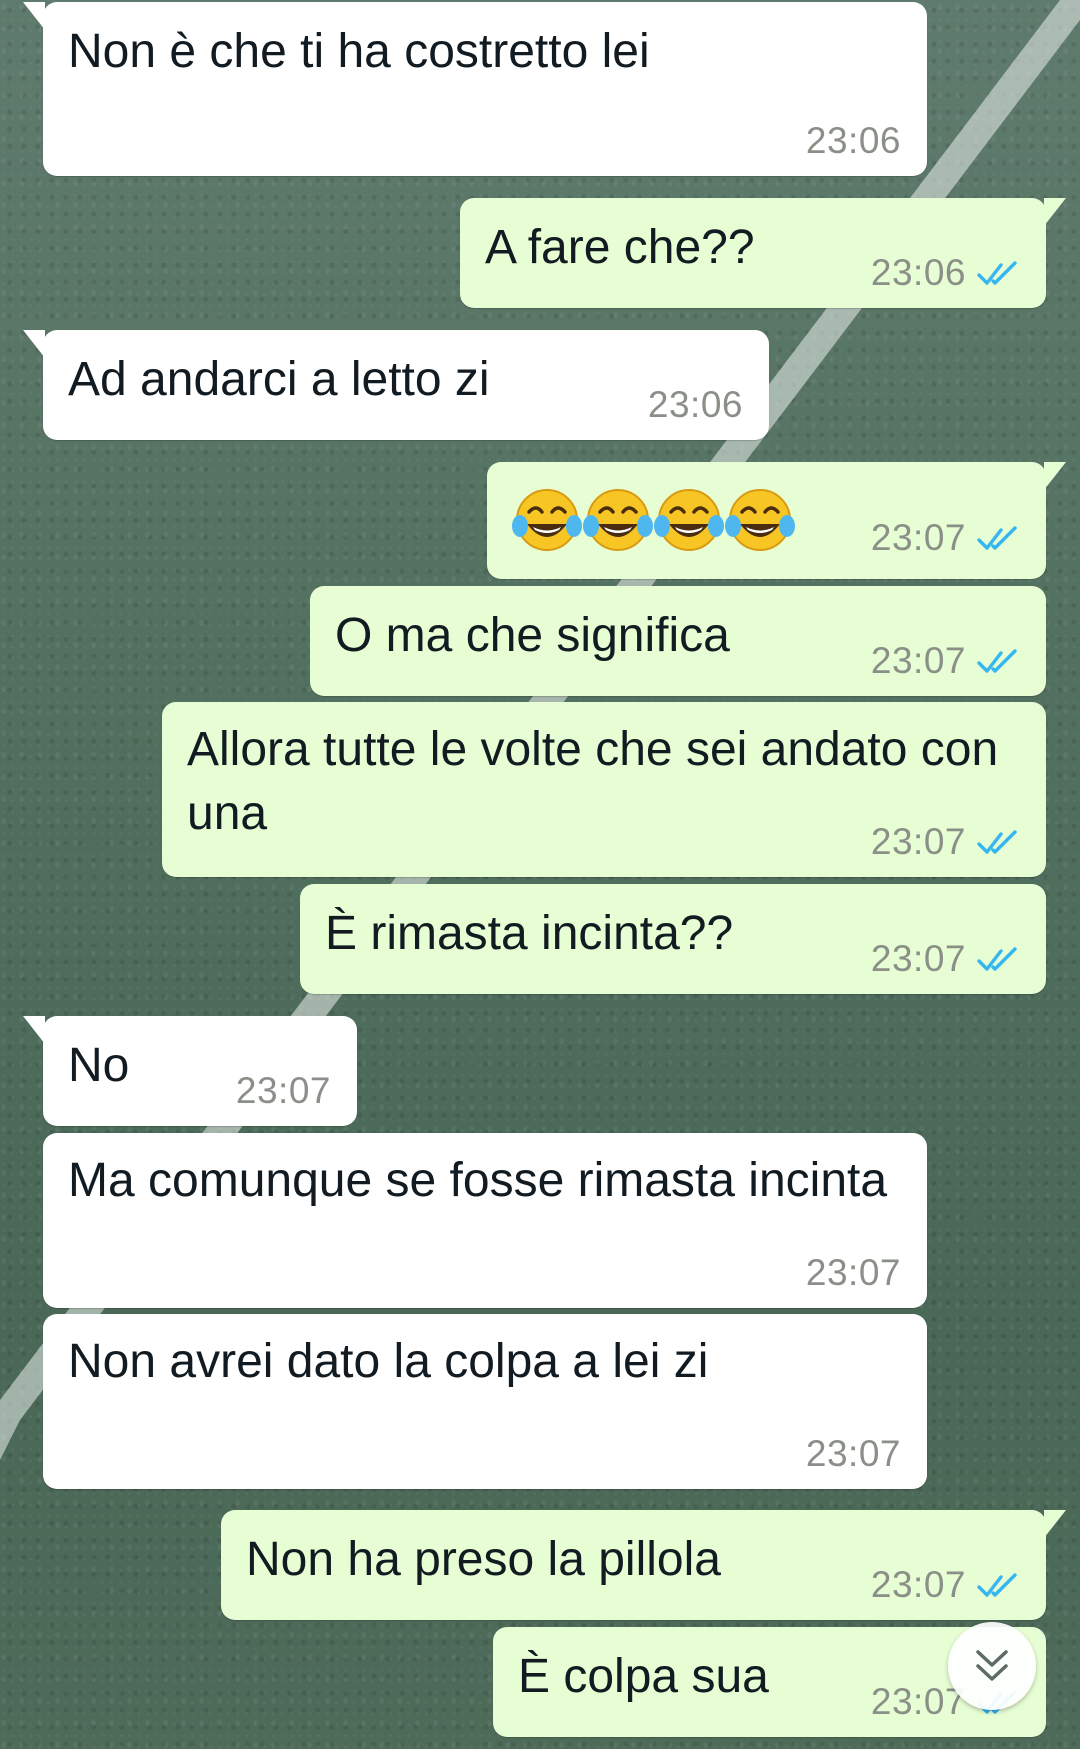  Describe the element at coordinates (485, 1401) in the screenshot. I see `incoming-message: Non avrei dato la colpa a lei zi 23:07` at that location.